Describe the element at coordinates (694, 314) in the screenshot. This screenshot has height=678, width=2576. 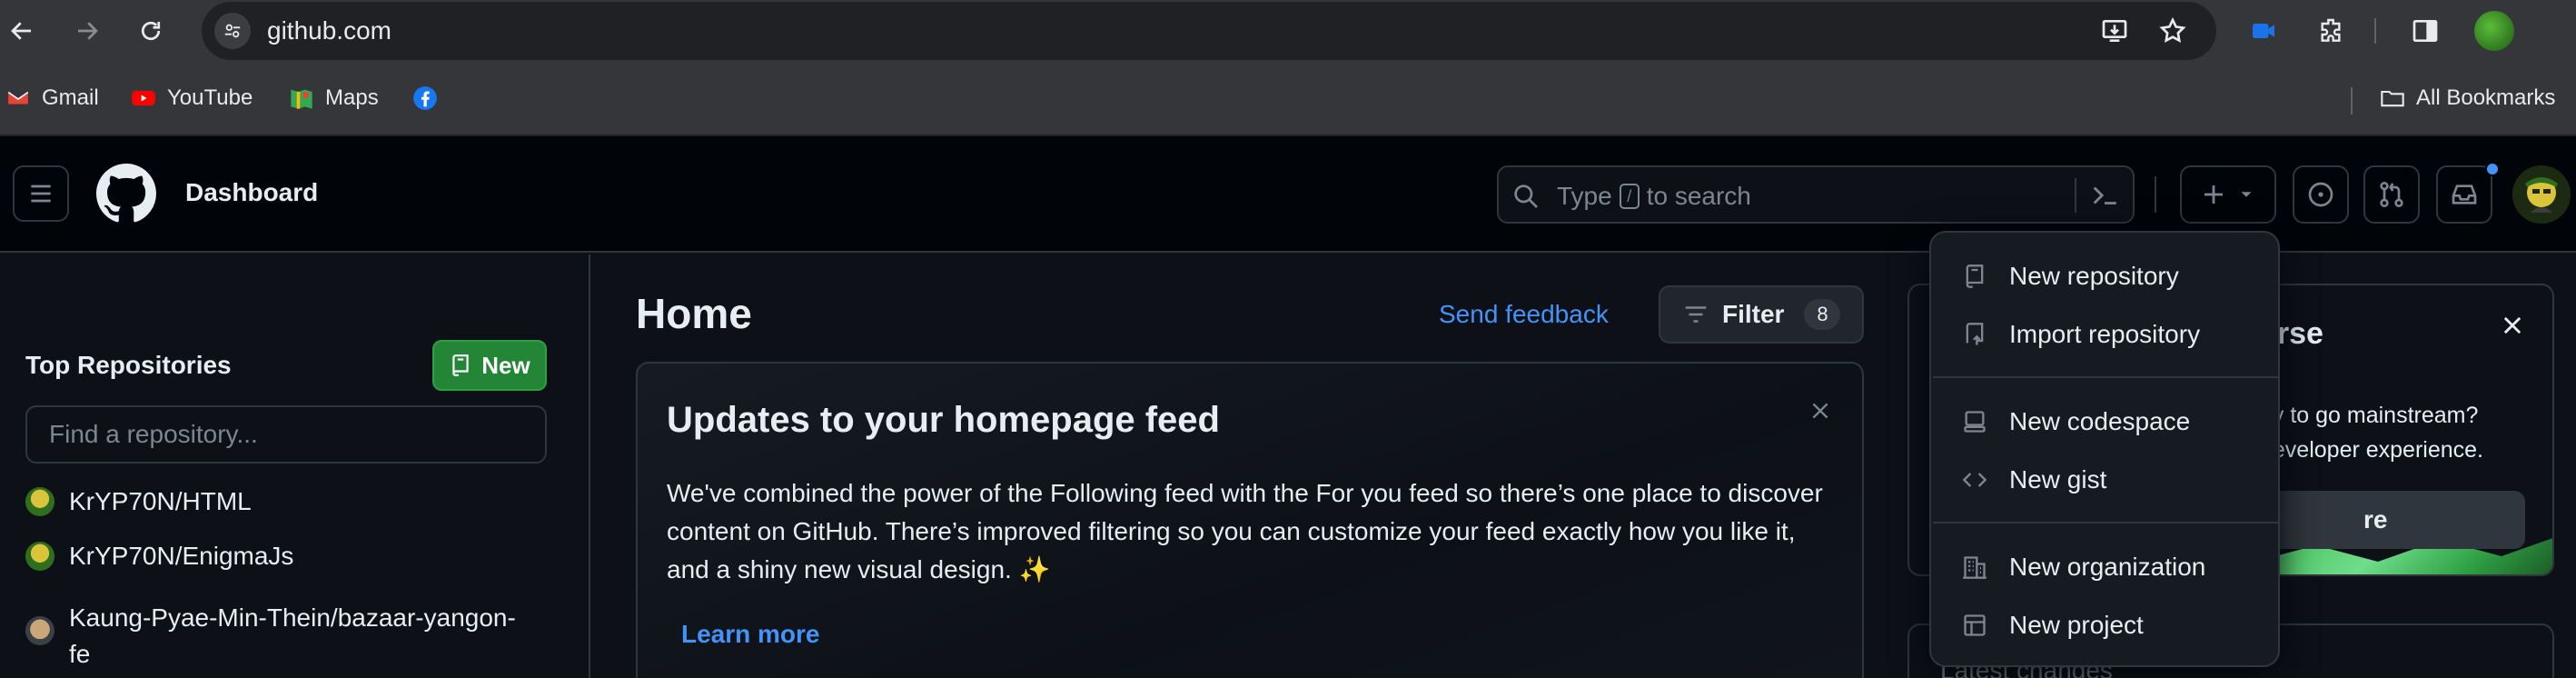
I see `page-title: Home` at that location.